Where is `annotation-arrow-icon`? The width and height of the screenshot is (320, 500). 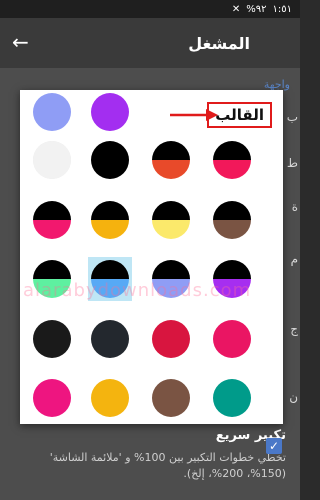 annotation-arrow-icon is located at coordinates (194, 115).